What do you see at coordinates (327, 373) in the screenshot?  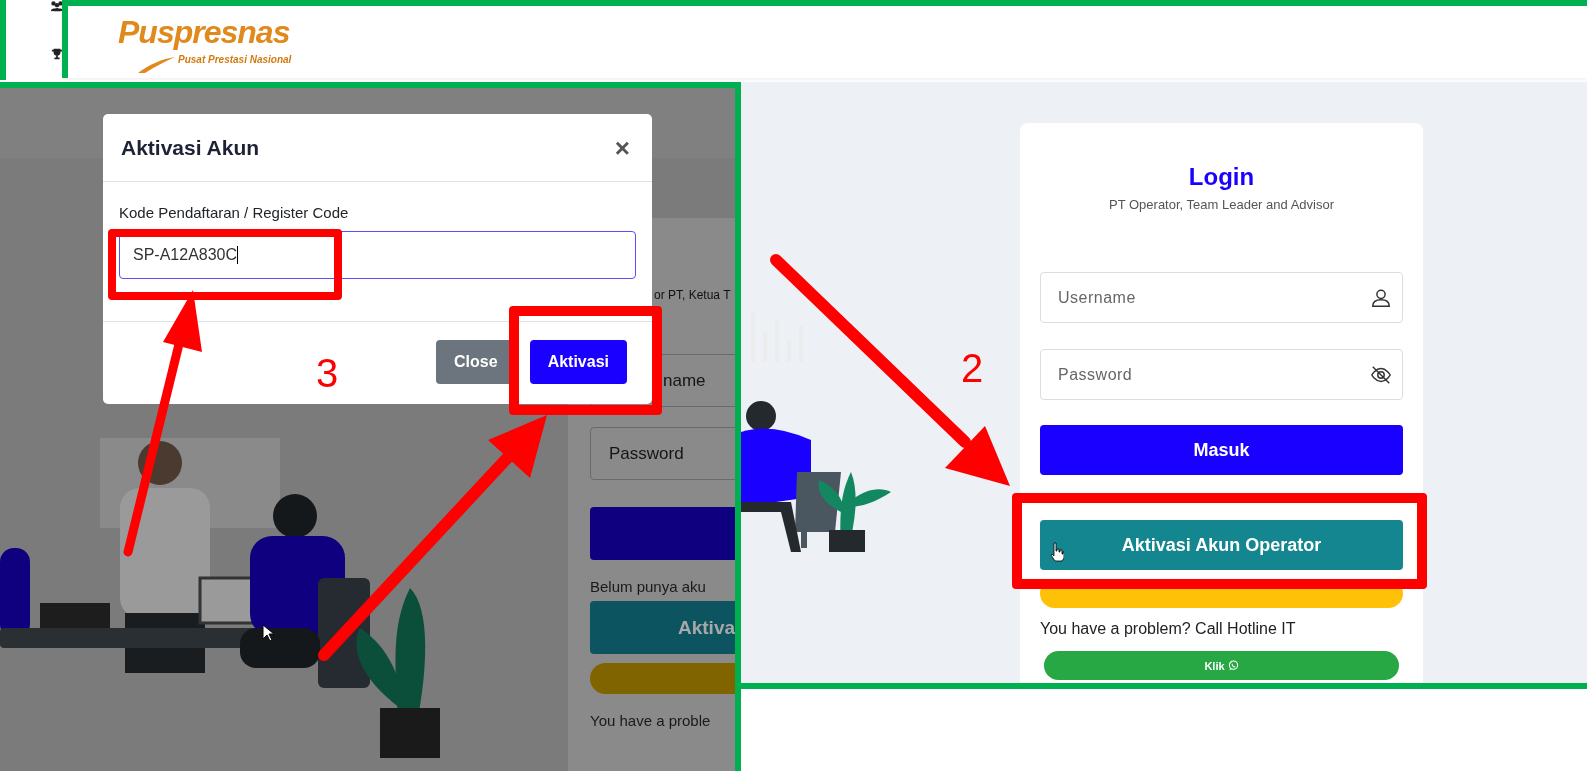 I see `step-number: 3` at bounding box center [327, 373].